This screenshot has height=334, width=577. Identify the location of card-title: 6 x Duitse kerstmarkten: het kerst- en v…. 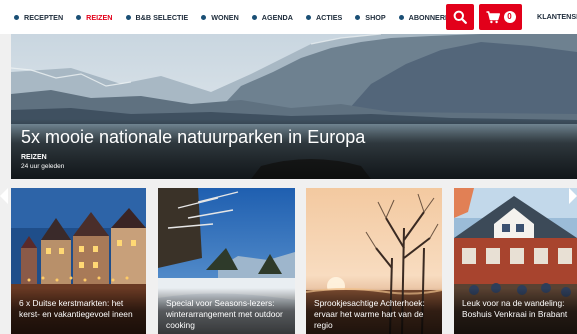
(80, 309).